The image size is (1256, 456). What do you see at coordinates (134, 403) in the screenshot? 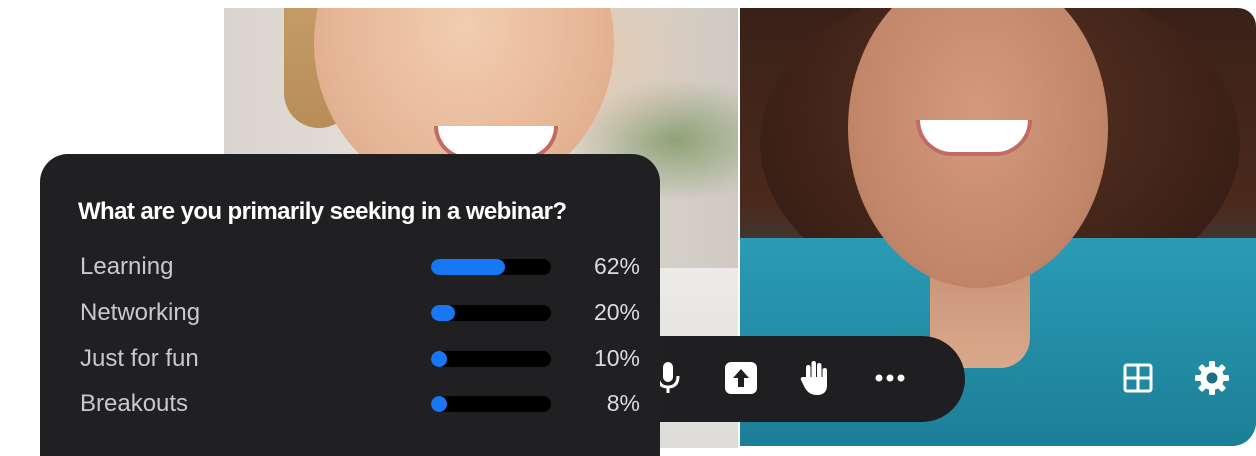
I see `poll-option-label: Breakouts` at bounding box center [134, 403].